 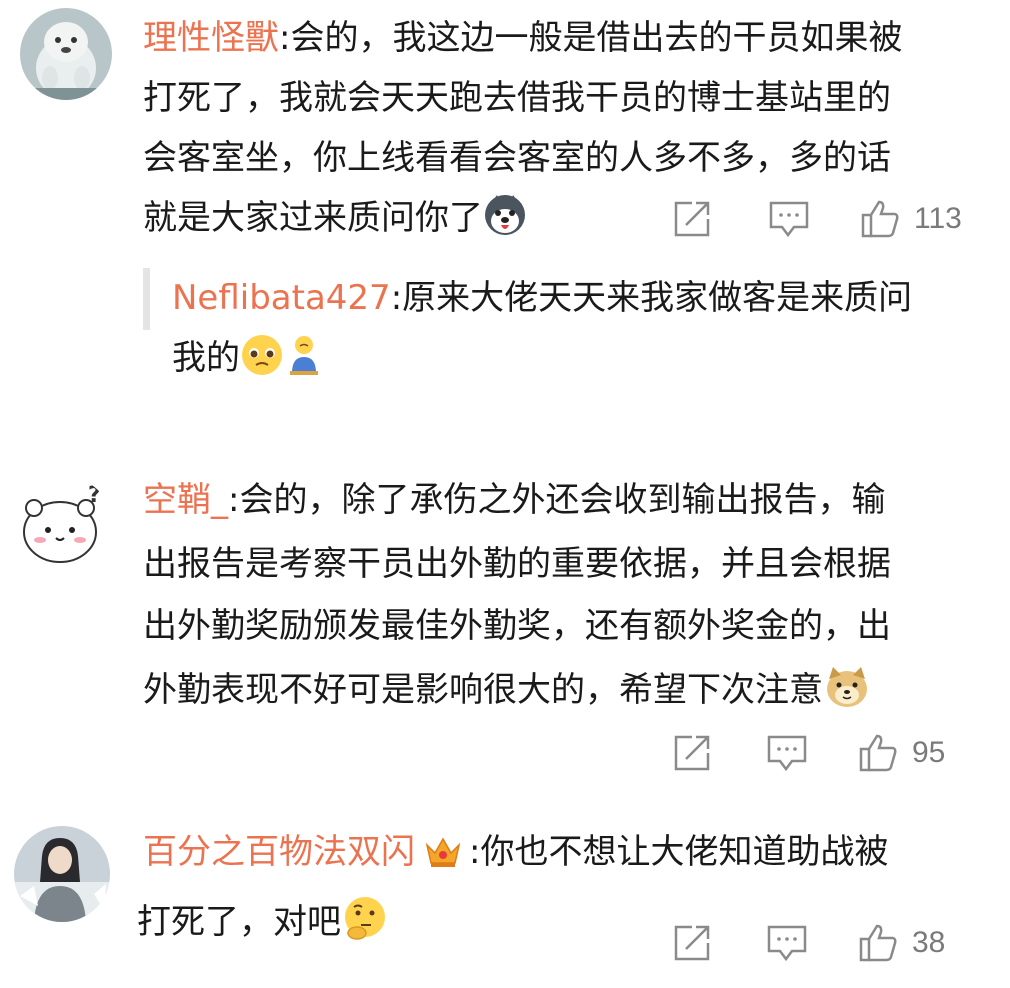 I want to click on like-button: 113, so click(x=911, y=219).